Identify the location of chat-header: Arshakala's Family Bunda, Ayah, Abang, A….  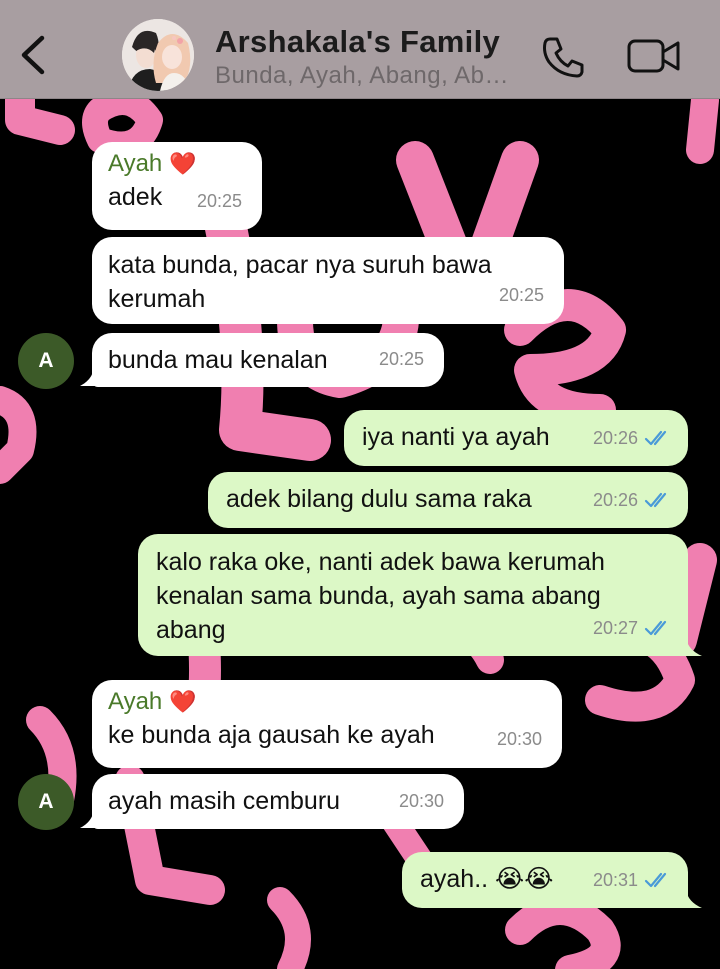
(360, 49).